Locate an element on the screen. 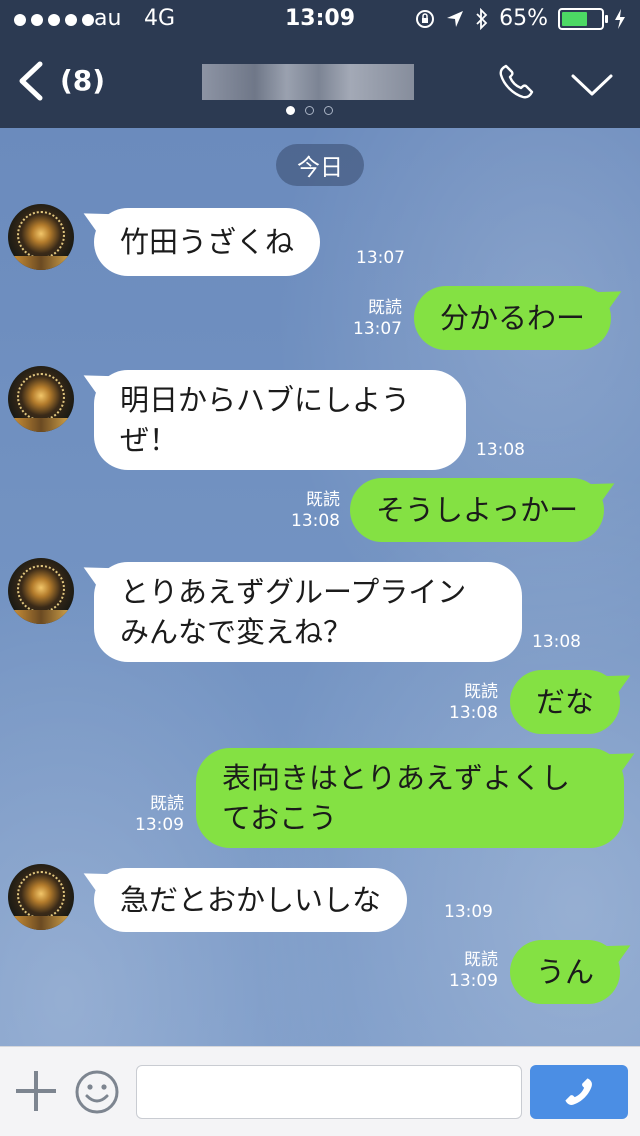  message-bubble: 竹田うざくね is located at coordinates (207, 242).